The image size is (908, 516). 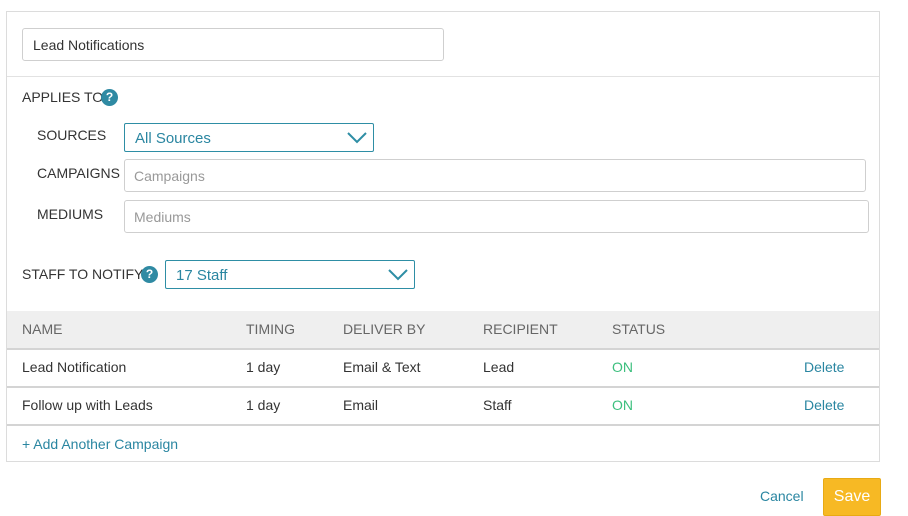 What do you see at coordinates (361, 405) in the screenshot?
I see `campaign-deliver-by: Email` at bounding box center [361, 405].